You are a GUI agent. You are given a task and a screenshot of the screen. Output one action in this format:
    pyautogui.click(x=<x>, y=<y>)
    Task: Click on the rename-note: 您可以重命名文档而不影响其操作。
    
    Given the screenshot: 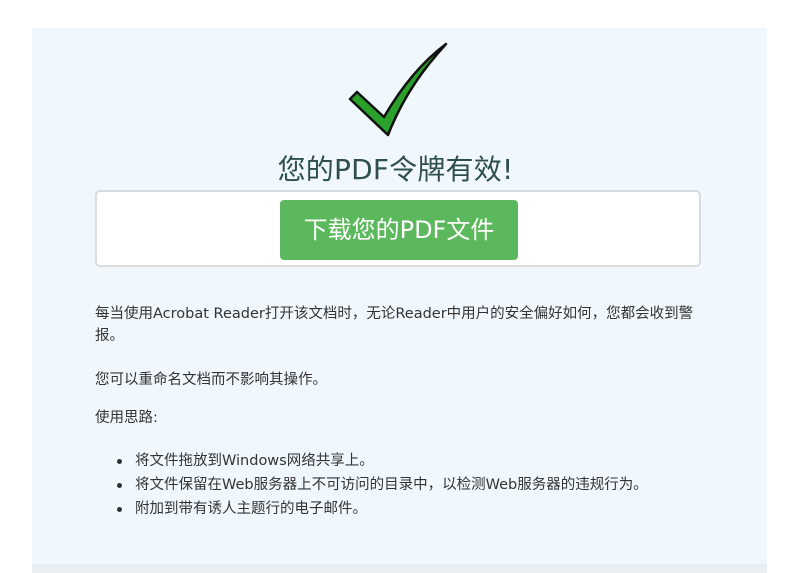 What is the action you would take?
    pyautogui.click(x=211, y=380)
    